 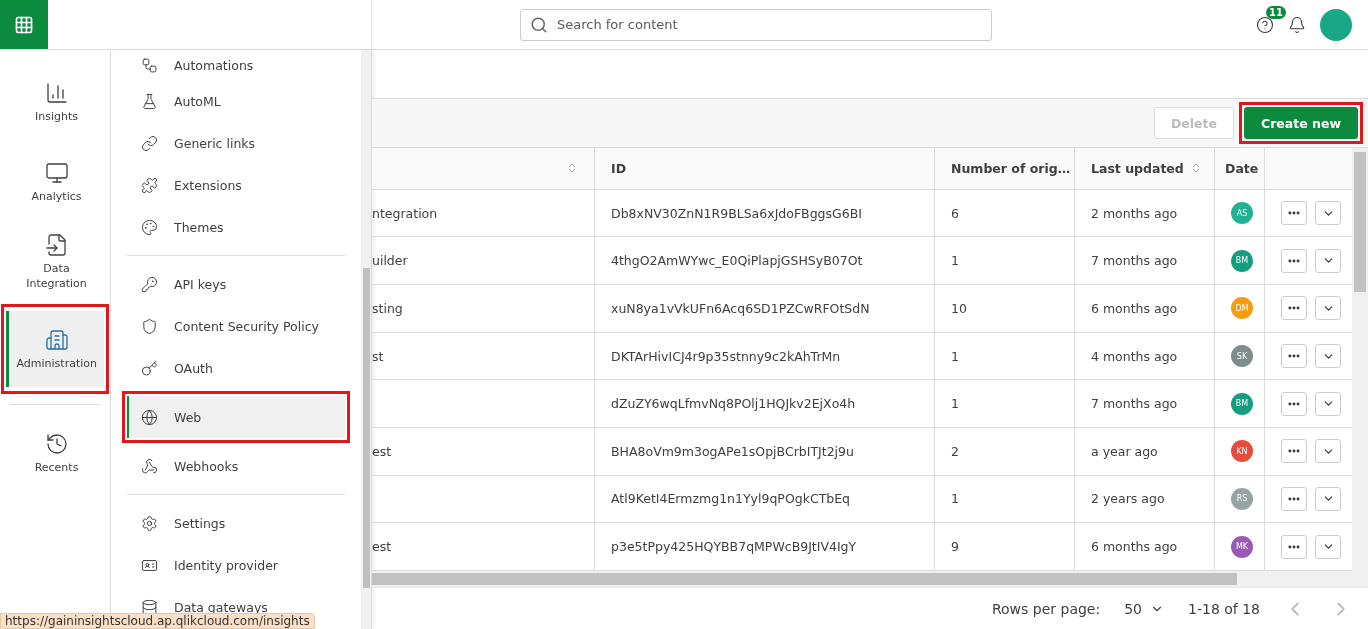 What do you see at coordinates (1005, 308) in the screenshot?
I see `table-cell: 10` at bounding box center [1005, 308].